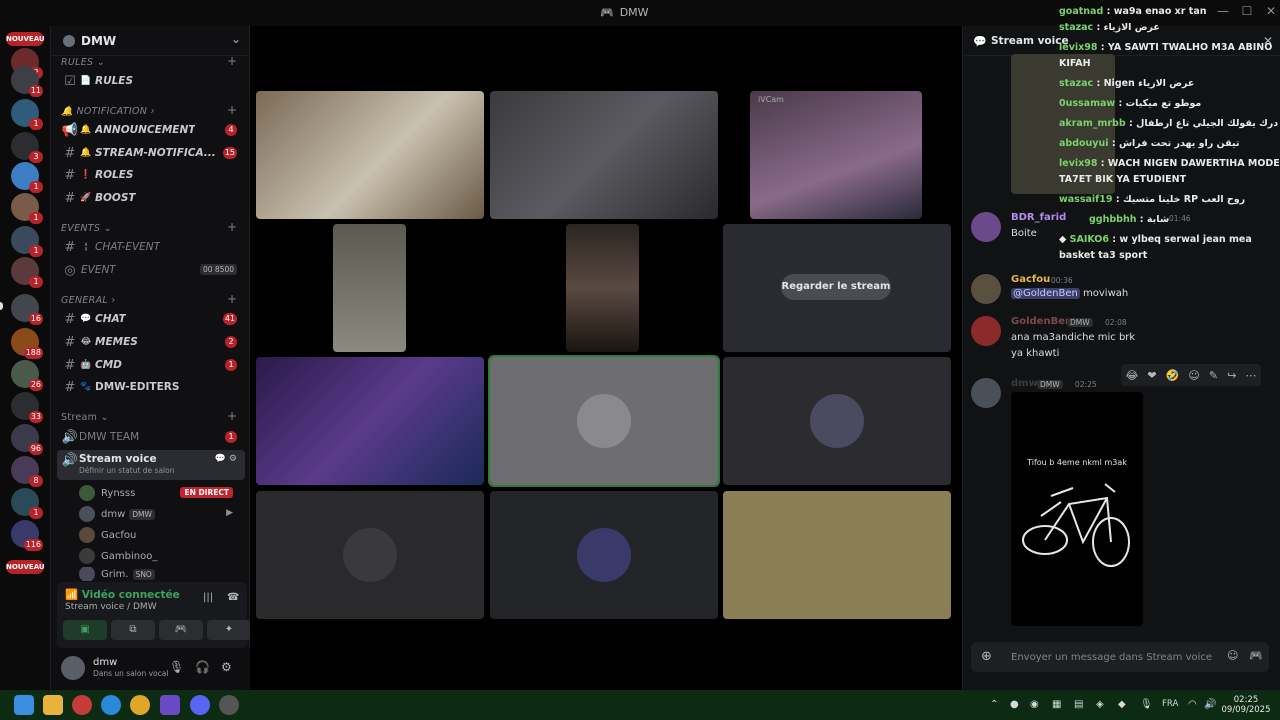  I want to click on category-general: GENERAL ›, so click(88, 300).